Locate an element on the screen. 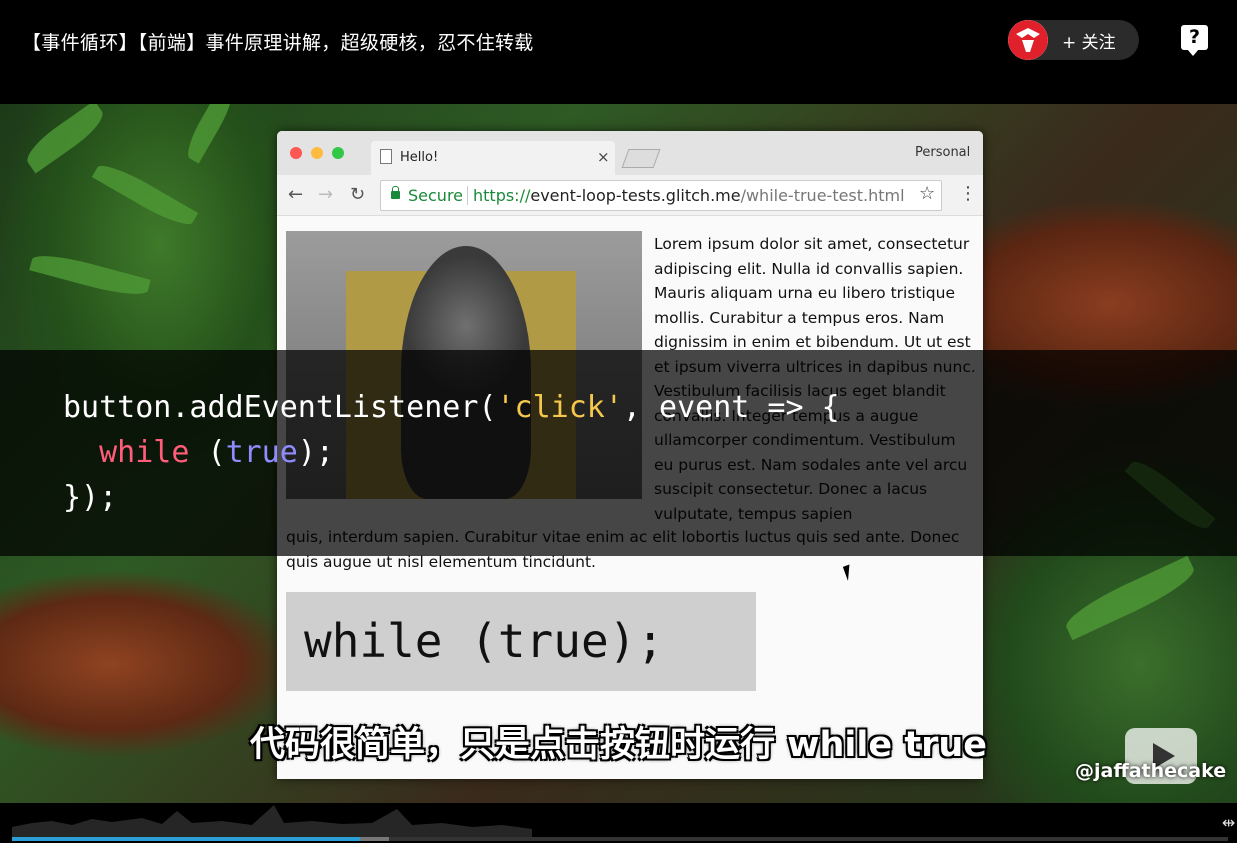 The width and height of the screenshot is (1237, 843). help-icon: ? is located at coordinates (1194, 40).